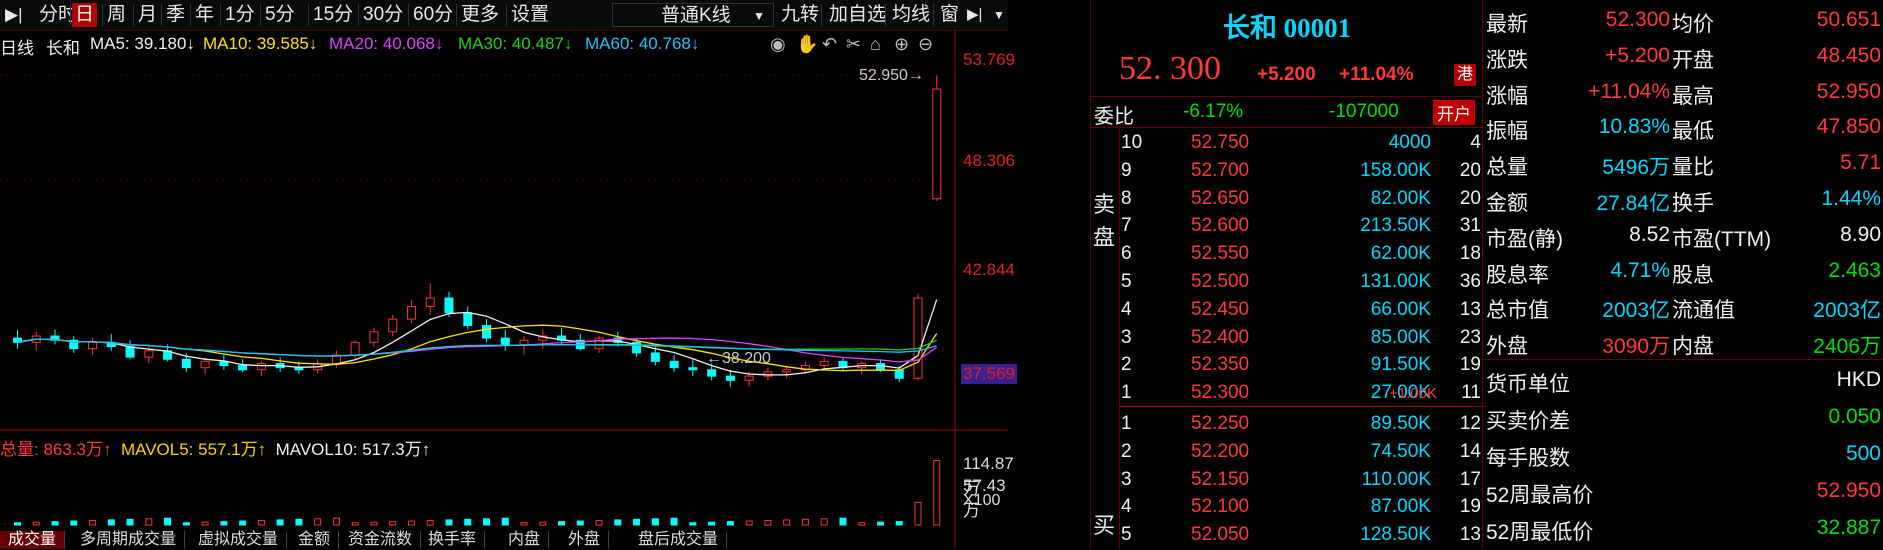  What do you see at coordinates (679, 540) in the screenshot?
I see `indicator-tab: 盘后成交量` at bounding box center [679, 540].